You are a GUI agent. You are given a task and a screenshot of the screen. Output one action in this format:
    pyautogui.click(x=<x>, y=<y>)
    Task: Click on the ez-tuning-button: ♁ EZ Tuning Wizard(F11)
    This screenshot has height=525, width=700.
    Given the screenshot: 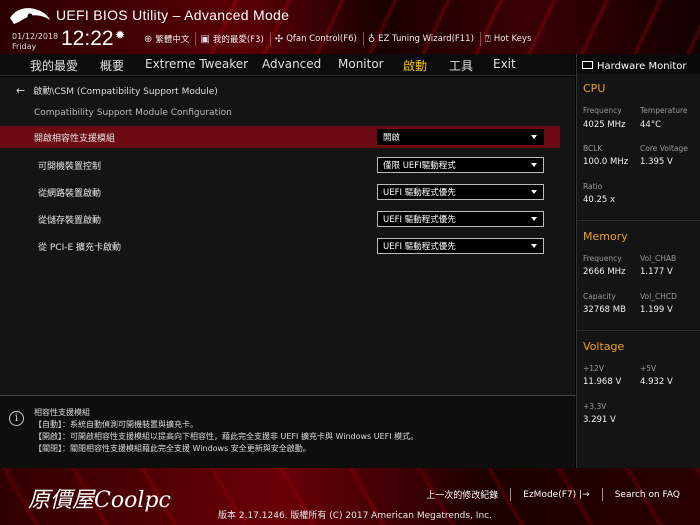 What is the action you would take?
    pyautogui.click(x=420, y=39)
    